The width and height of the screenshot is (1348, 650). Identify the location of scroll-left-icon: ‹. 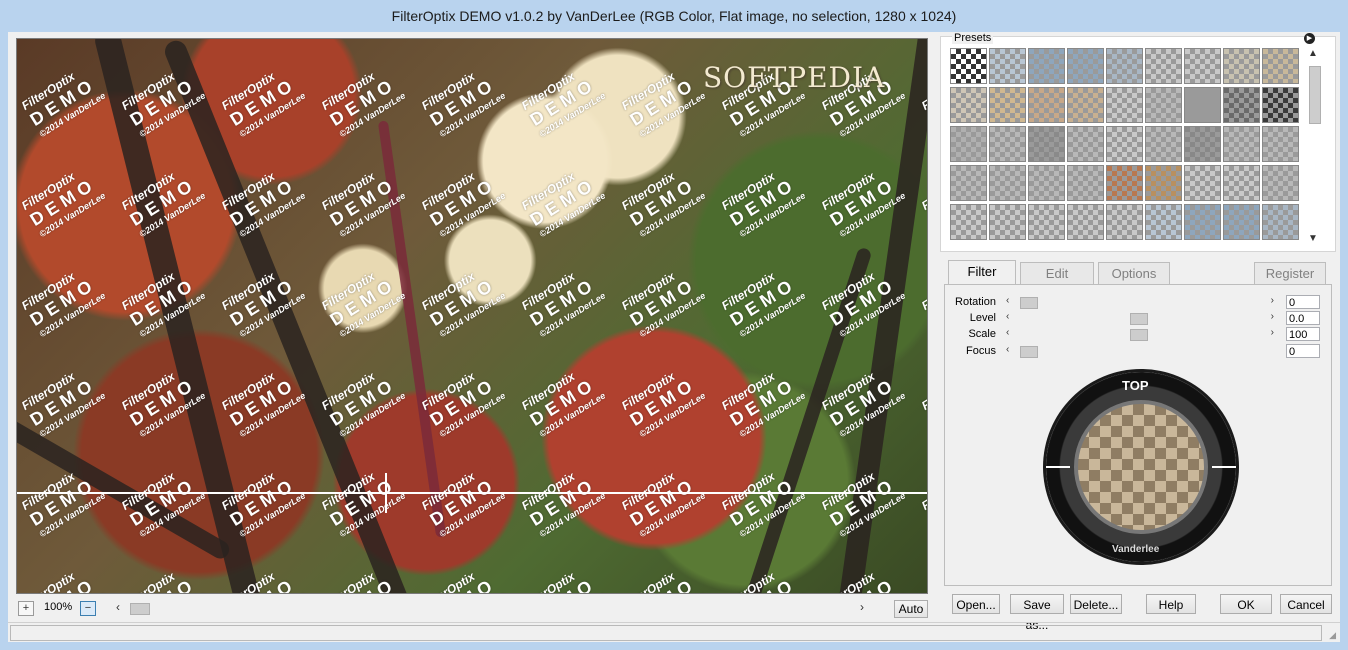
(122, 607).